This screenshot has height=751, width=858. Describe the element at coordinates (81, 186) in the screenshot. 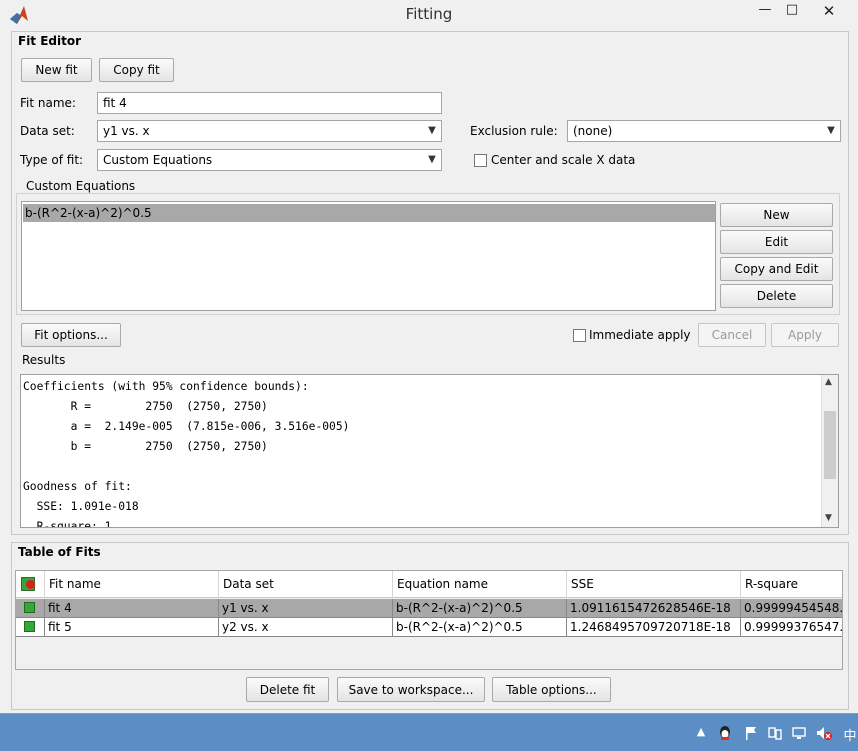

I see `custom-equations-label: Custom Equations` at that location.